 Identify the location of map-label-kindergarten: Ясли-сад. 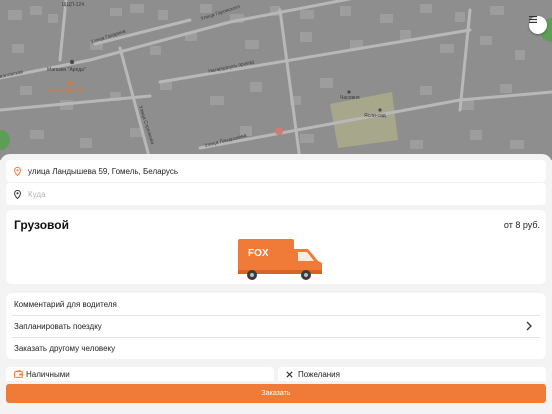
(375, 116).